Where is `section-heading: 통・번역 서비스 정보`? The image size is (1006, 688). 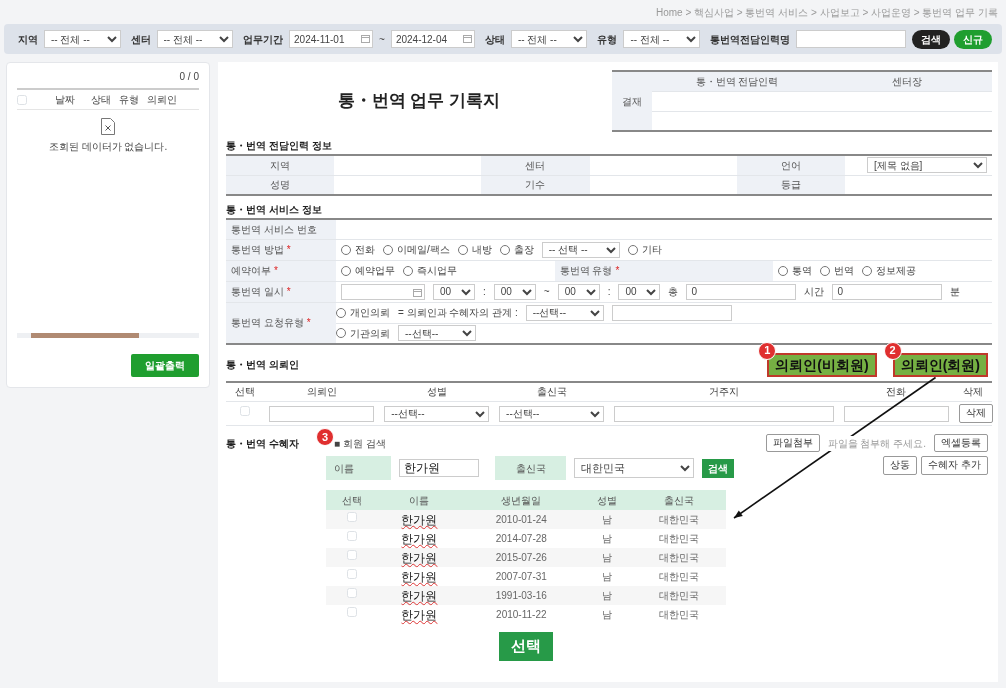
section-heading: 통・번역 서비스 정보 is located at coordinates (274, 209).